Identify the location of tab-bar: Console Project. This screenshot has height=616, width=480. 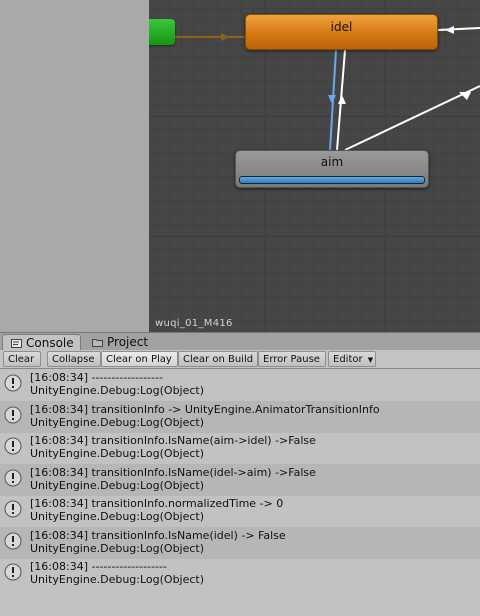
(240, 341).